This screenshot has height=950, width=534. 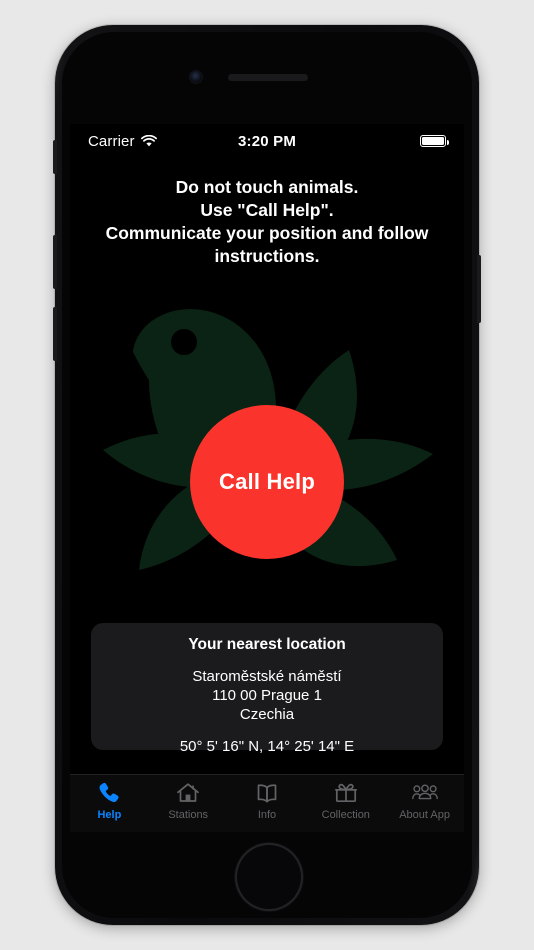 What do you see at coordinates (163, 141) in the screenshot?
I see `status-bar-left: Carrier` at bounding box center [163, 141].